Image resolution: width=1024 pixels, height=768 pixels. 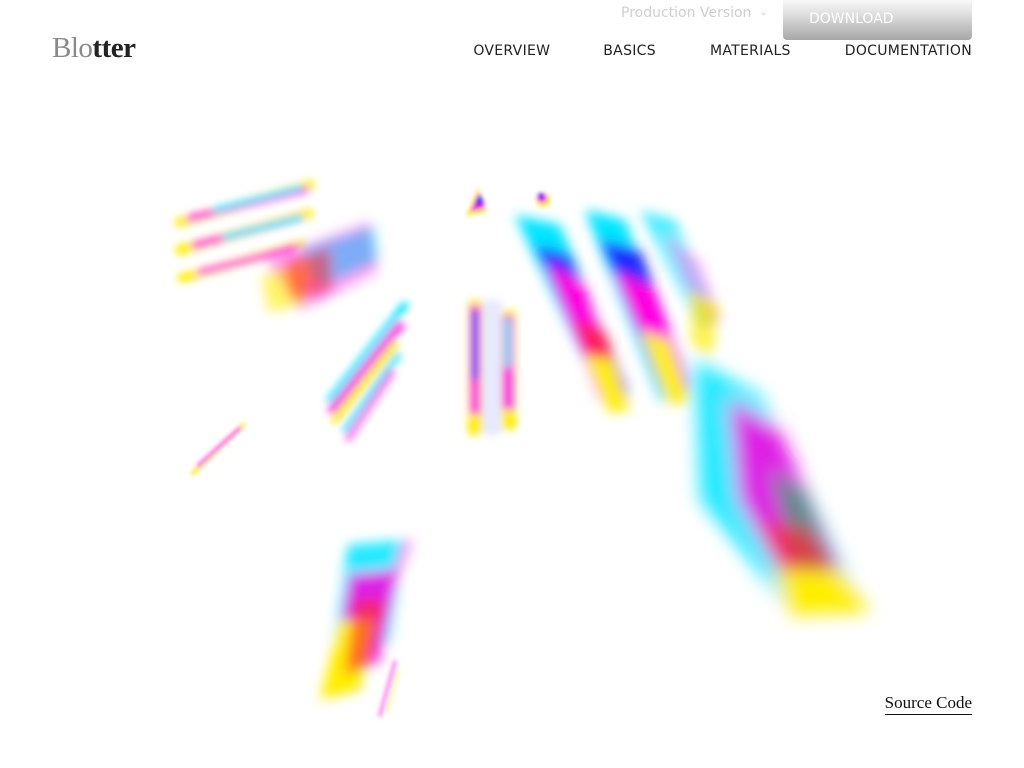 I want to click on logo-text-part2: tter, so click(x=114, y=48).